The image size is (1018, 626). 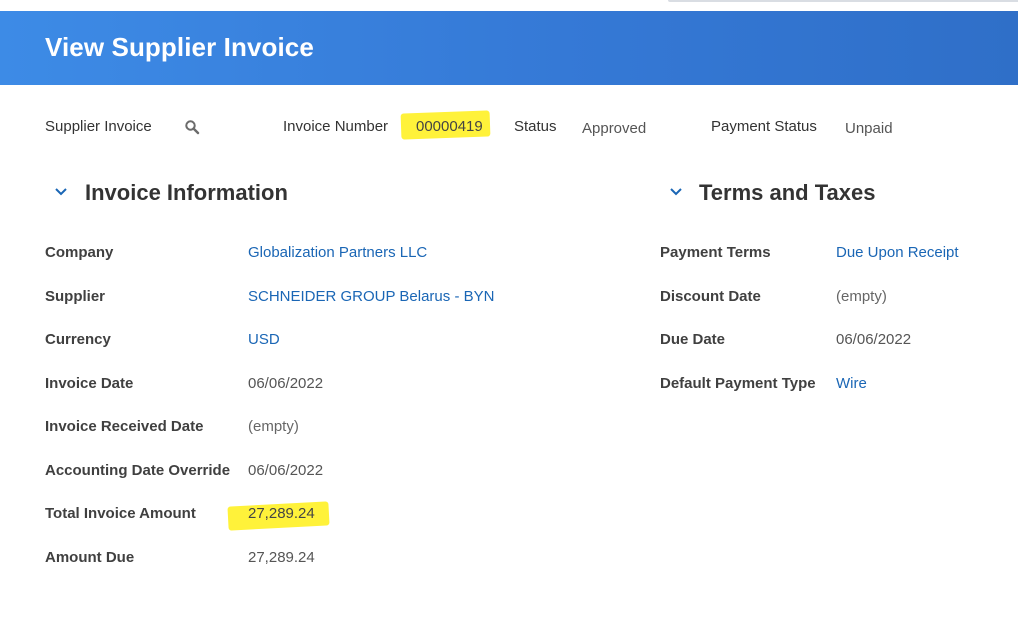 I want to click on invoice-date-label: Invoice Date, so click(x=89, y=383).